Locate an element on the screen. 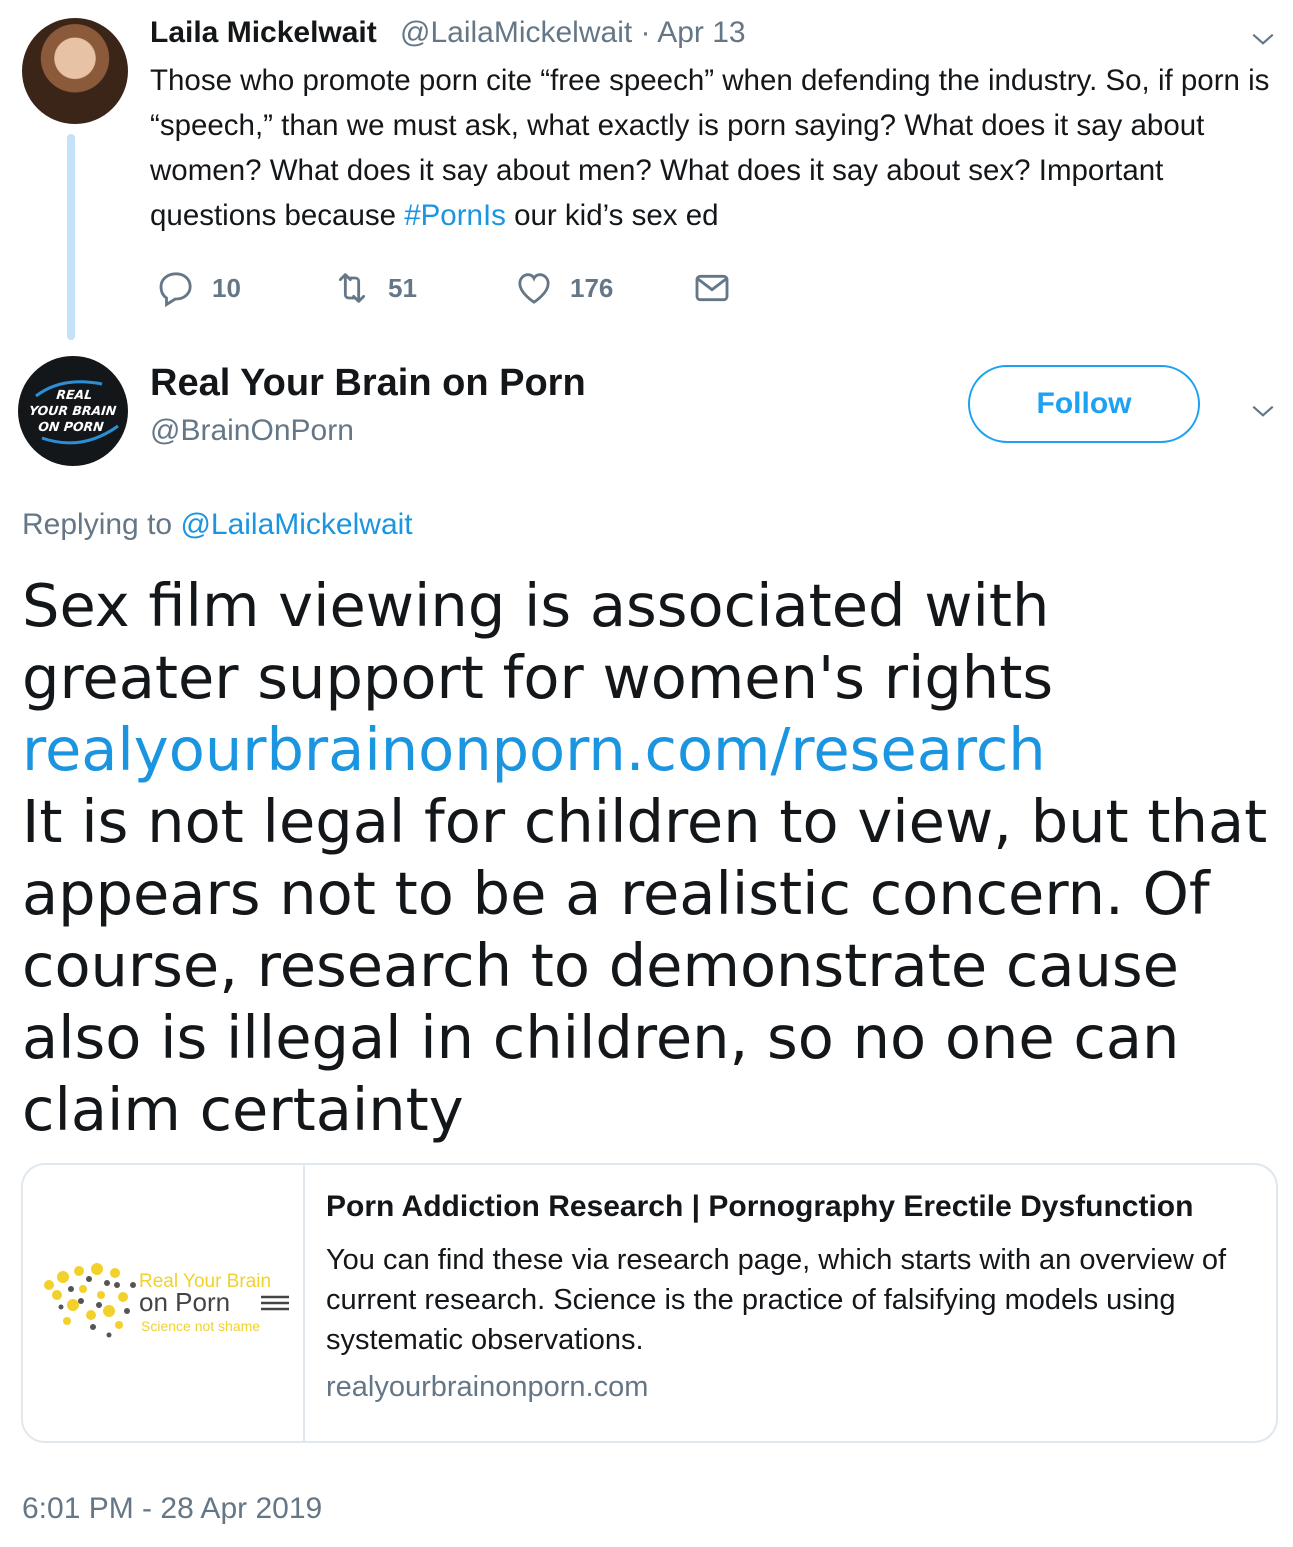 The height and width of the screenshot is (1547, 1293). heart-icon is located at coordinates (534, 288).